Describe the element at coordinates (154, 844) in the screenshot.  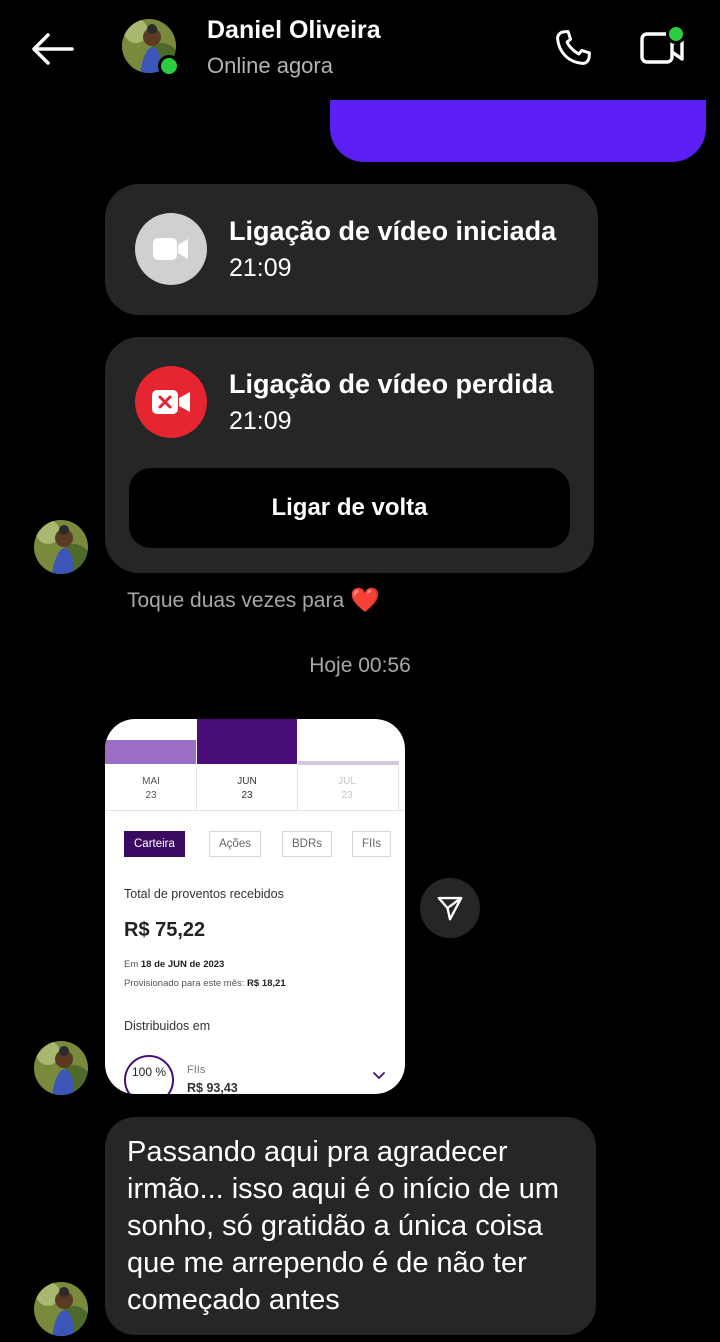
I see `tab-carteira: Carteira` at that location.